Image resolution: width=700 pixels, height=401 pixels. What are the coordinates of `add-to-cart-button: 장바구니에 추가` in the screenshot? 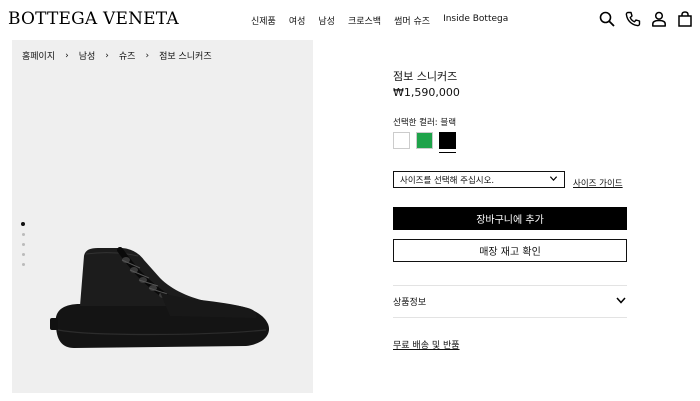 It's located at (510, 218).